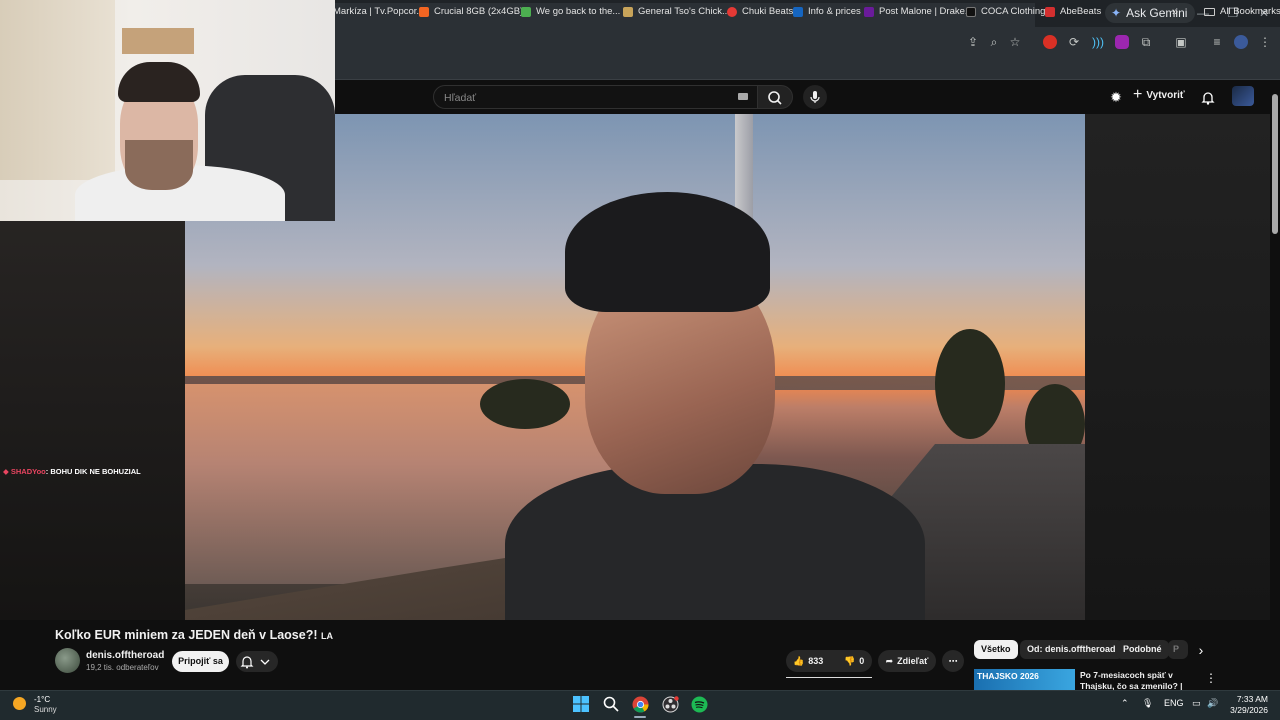 Image resolution: width=1280 pixels, height=720 pixels. What do you see at coordinates (743, 96) in the screenshot?
I see `keyboard-icon` at bounding box center [743, 96].